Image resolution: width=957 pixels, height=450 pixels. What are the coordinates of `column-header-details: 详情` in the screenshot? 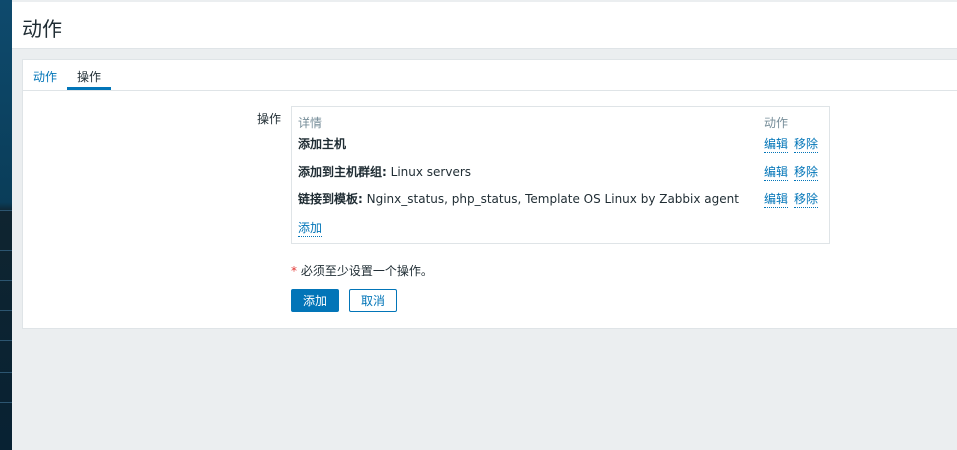 It's located at (310, 123).